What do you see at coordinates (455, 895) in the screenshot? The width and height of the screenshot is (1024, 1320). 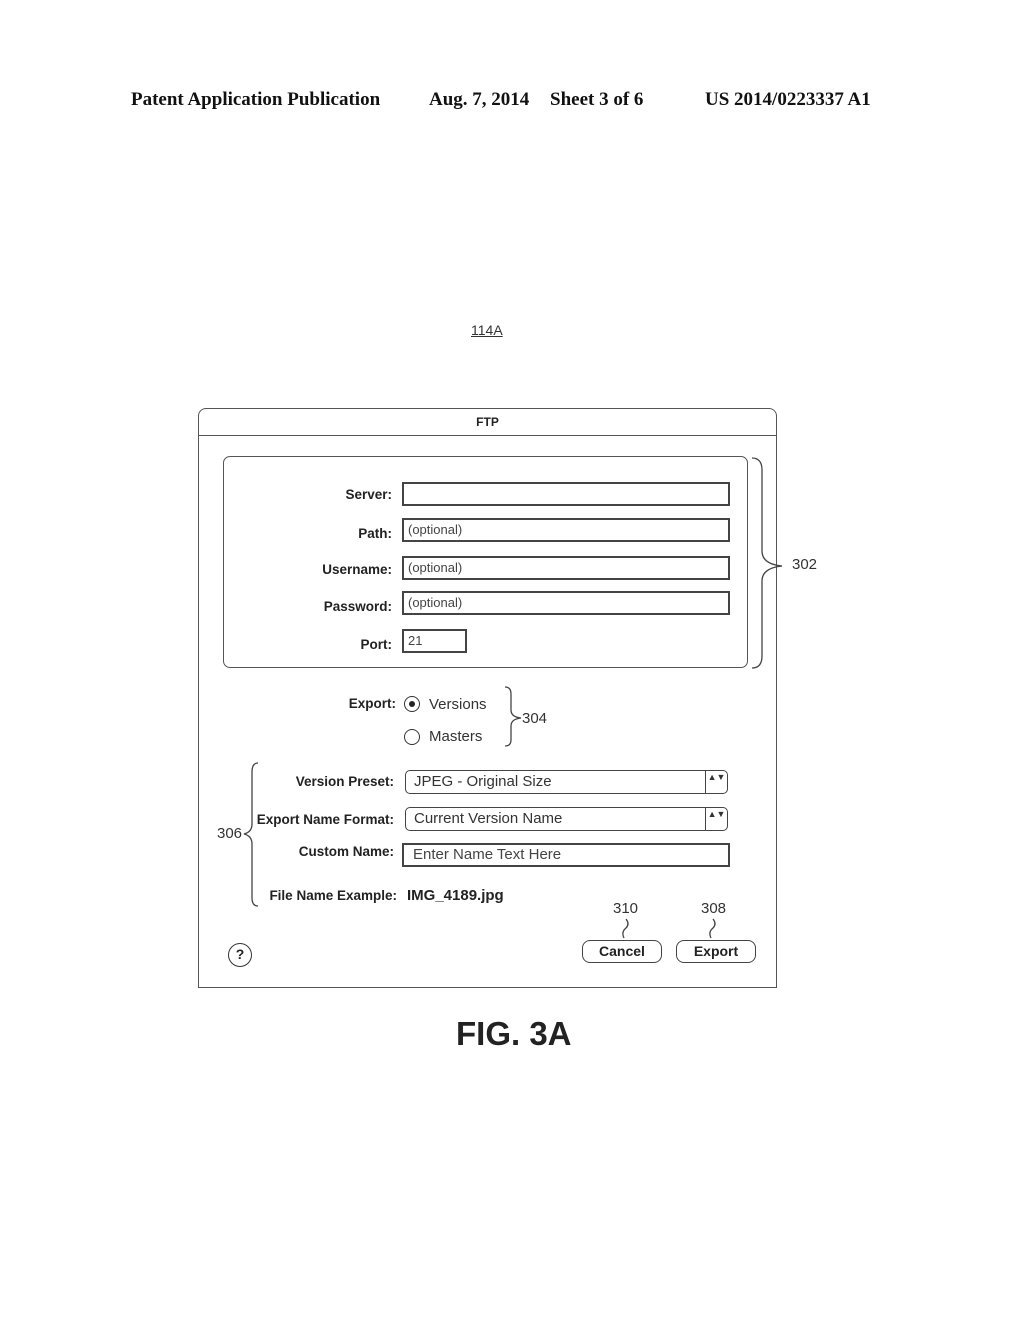 I see `file-name-example-value: IMG_4189.jpg` at bounding box center [455, 895].